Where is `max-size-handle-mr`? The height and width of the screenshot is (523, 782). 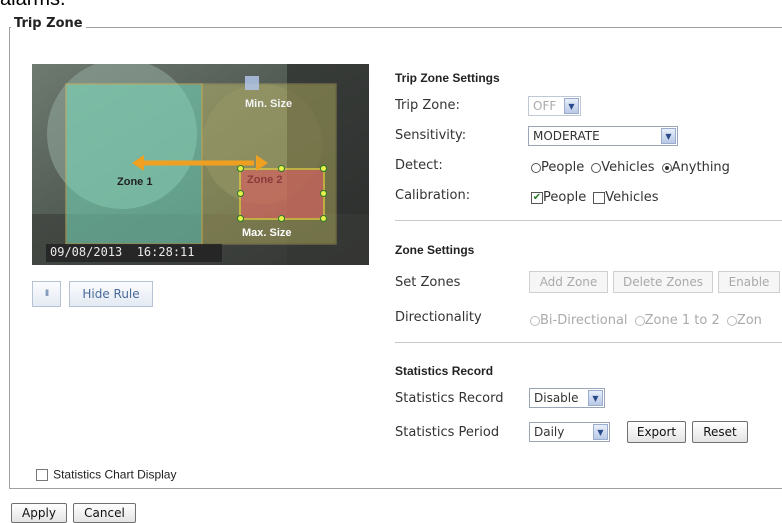 max-size-handle-mr is located at coordinates (323, 193).